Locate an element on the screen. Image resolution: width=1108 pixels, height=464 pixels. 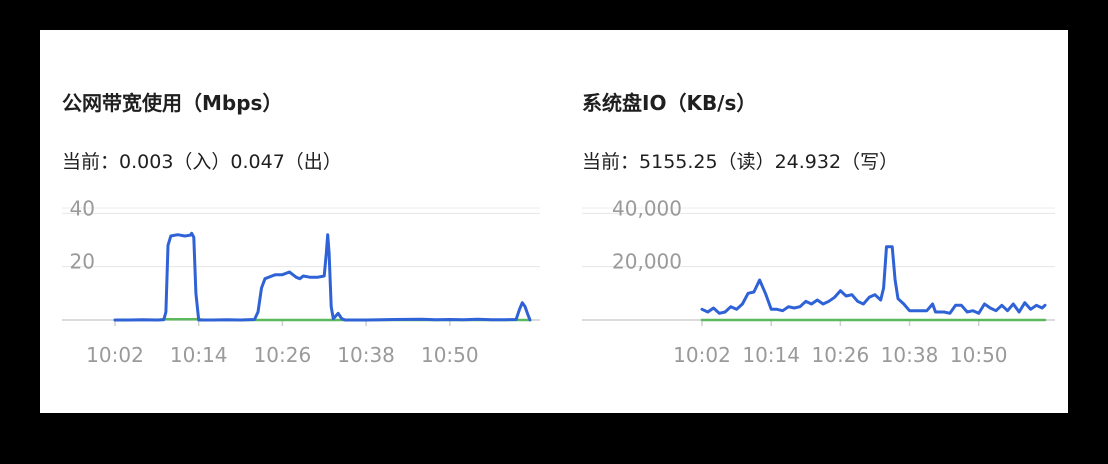
disk-io-y-tick-label: 20,000 is located at coordinates (647, 262).